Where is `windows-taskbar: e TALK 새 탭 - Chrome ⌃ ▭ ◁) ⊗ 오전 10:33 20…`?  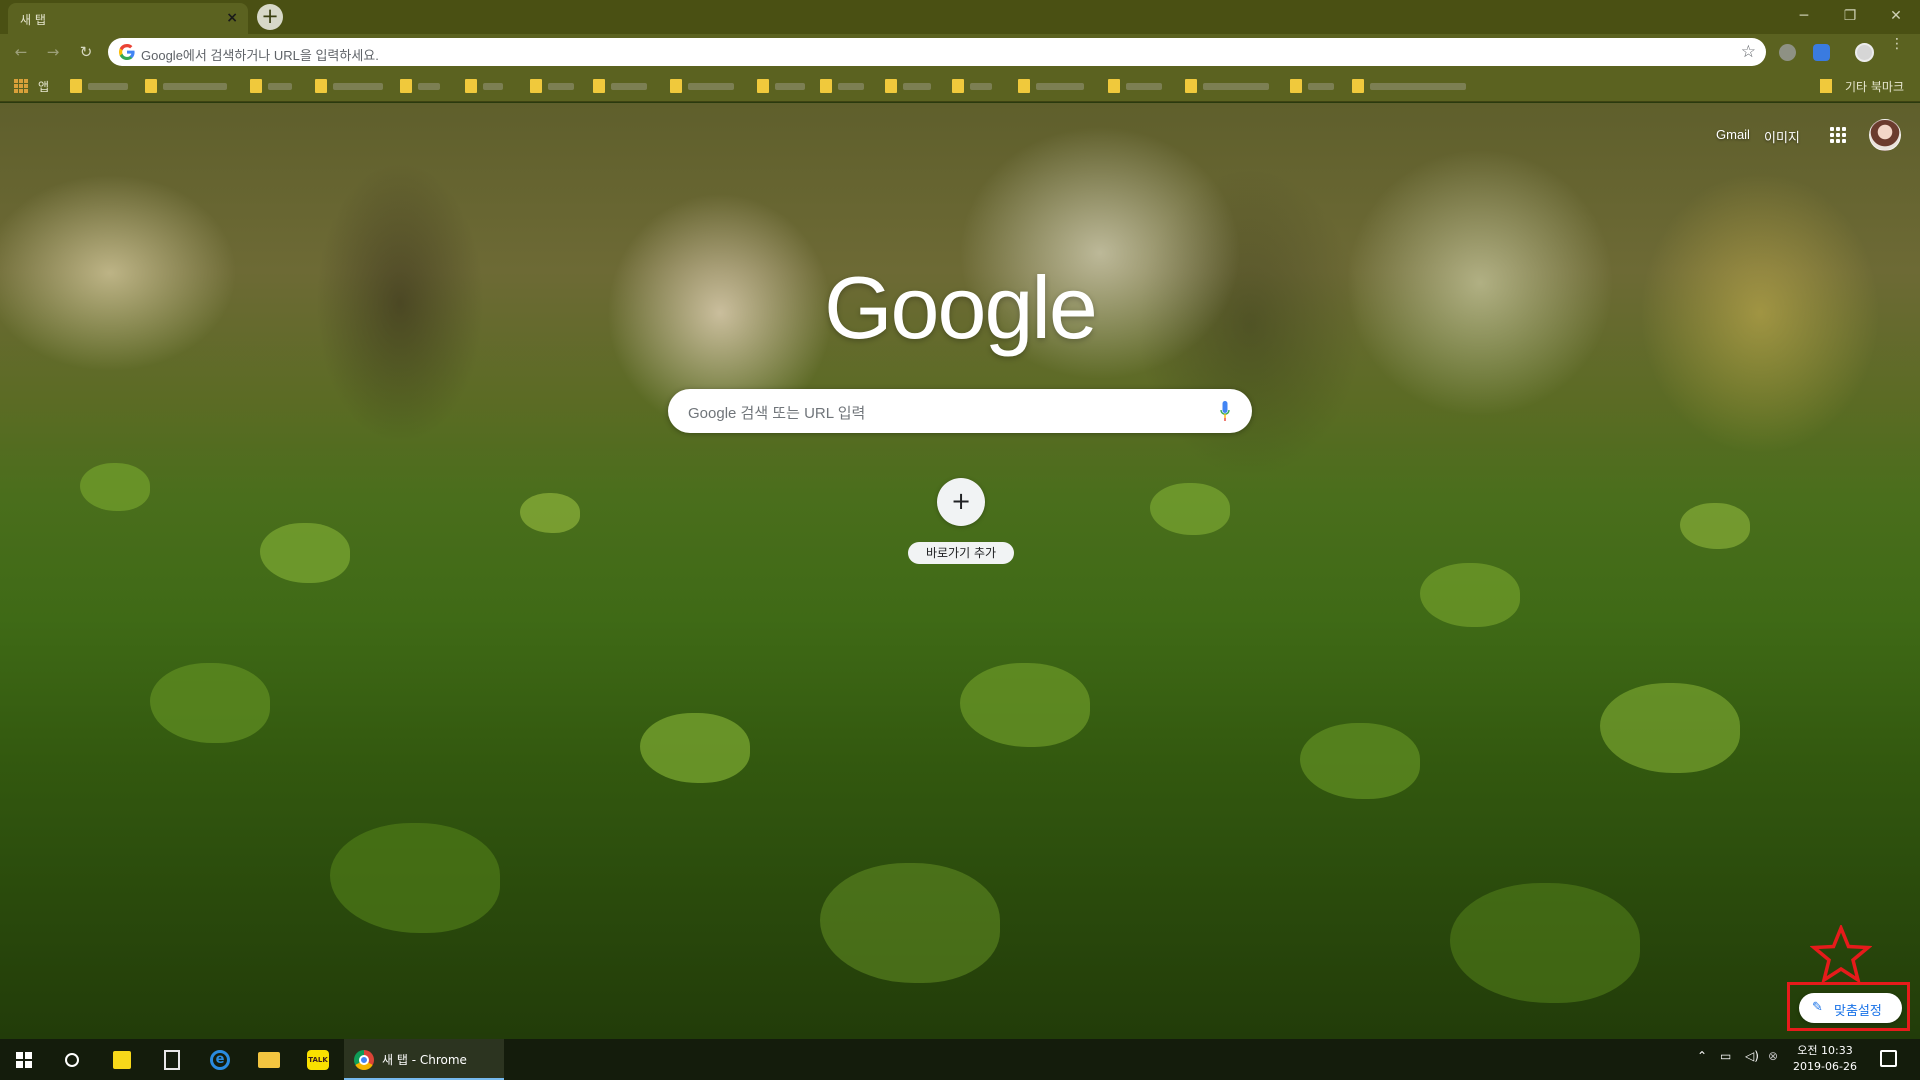
windows-taskbar: e TALK 새 탭 - Chrome ⌃ ▭ ◁) ⊗ 오전 10:33 20… is located at coordinates (960, 1059).